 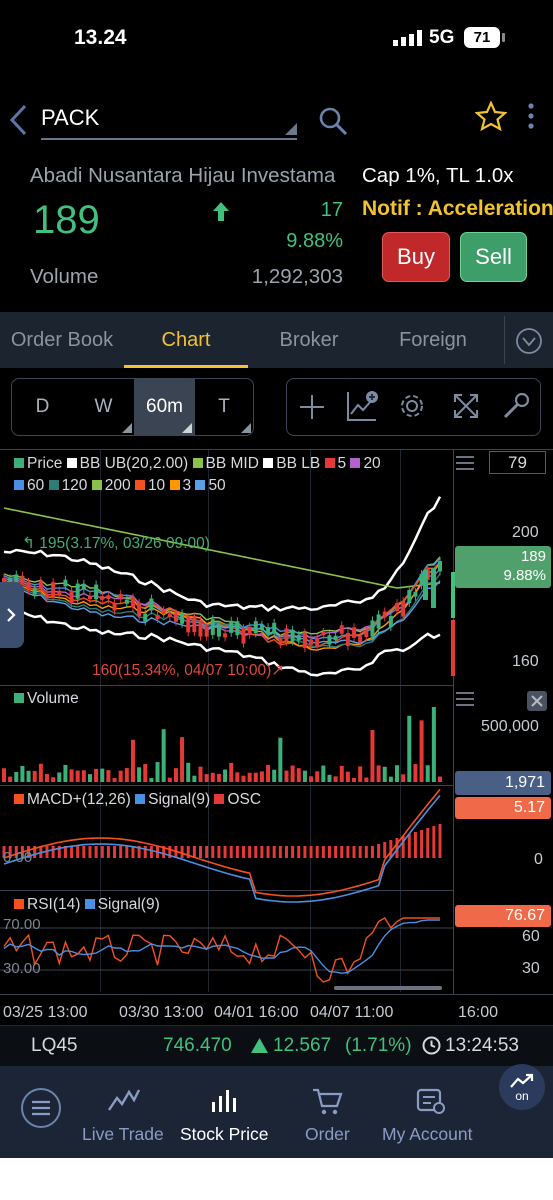 What do you see at coordinates (12, 615) in the screenshot?
I see `drawer-handle` at bounding box center [12, 615].